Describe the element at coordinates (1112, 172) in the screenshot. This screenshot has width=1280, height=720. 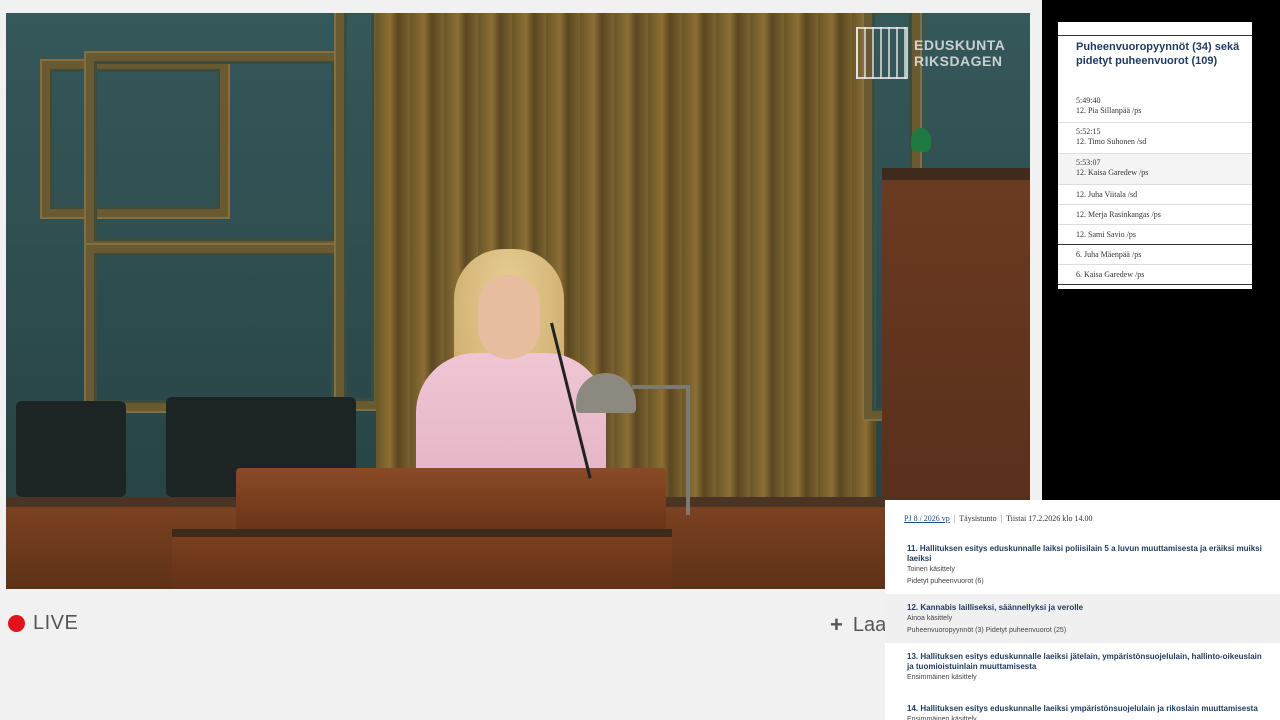
I see `speaker-name: 12. Kaisa Garedew /ps` at that location.